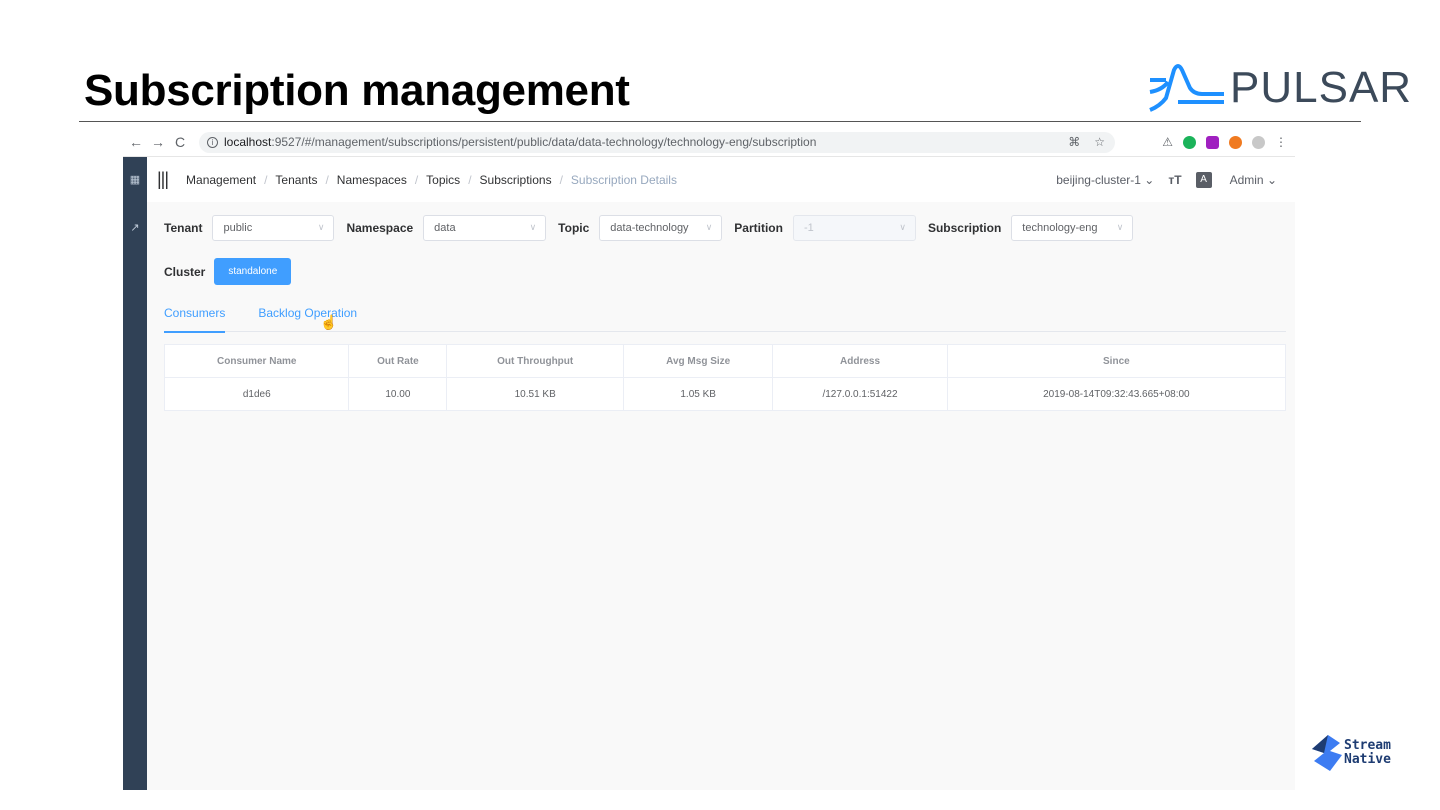 The image size is (1440, 810). What do you see at coordinates (485, 228) in the screenshot?
I see `namespace-select: data ∨` at bounding box center [485, 228].